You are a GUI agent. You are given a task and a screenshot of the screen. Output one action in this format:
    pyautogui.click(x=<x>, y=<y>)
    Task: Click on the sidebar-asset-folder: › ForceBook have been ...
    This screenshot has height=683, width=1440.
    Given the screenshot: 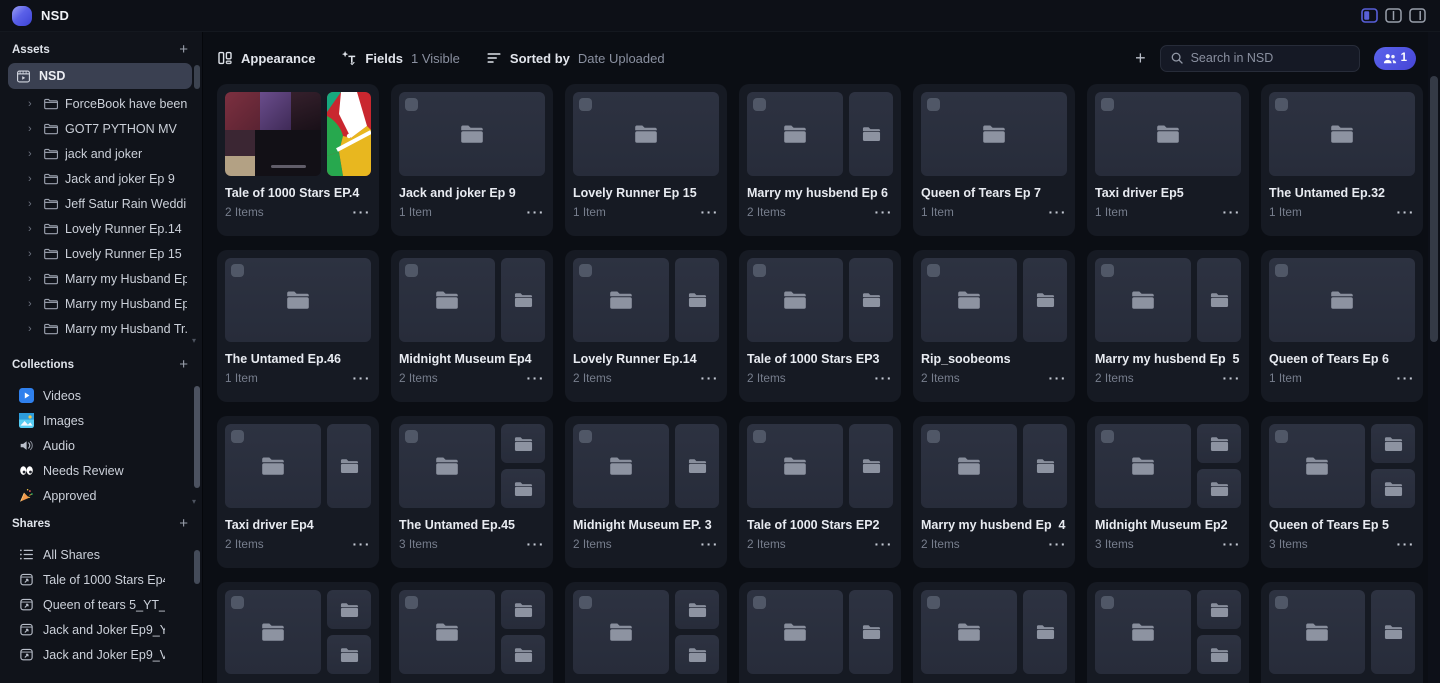 What is the action you would take?
    pyautogui.click(x=104, y=103)
    